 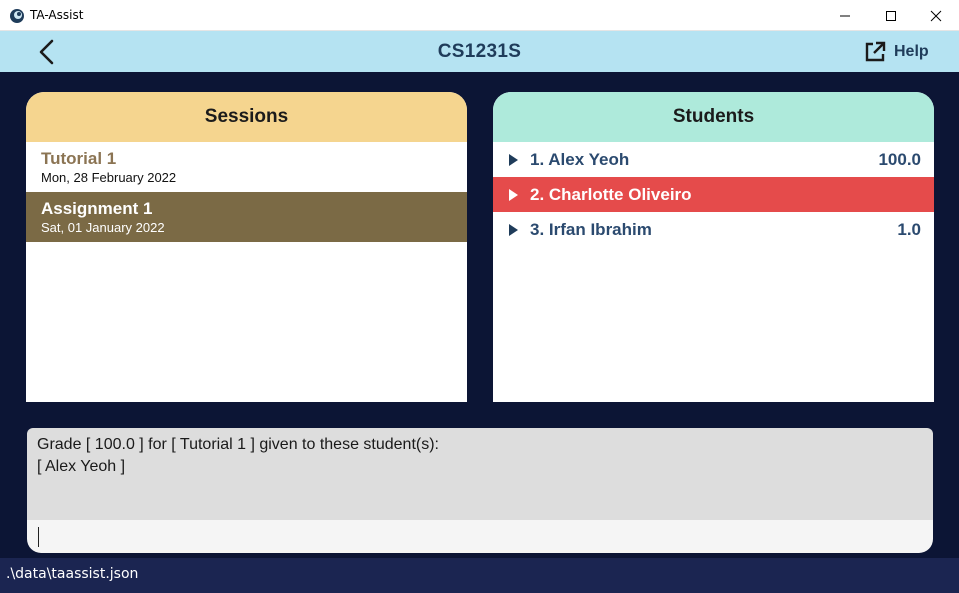 I want to click on status-bar: .\data\taassist.json, so click(x=479, y=575).